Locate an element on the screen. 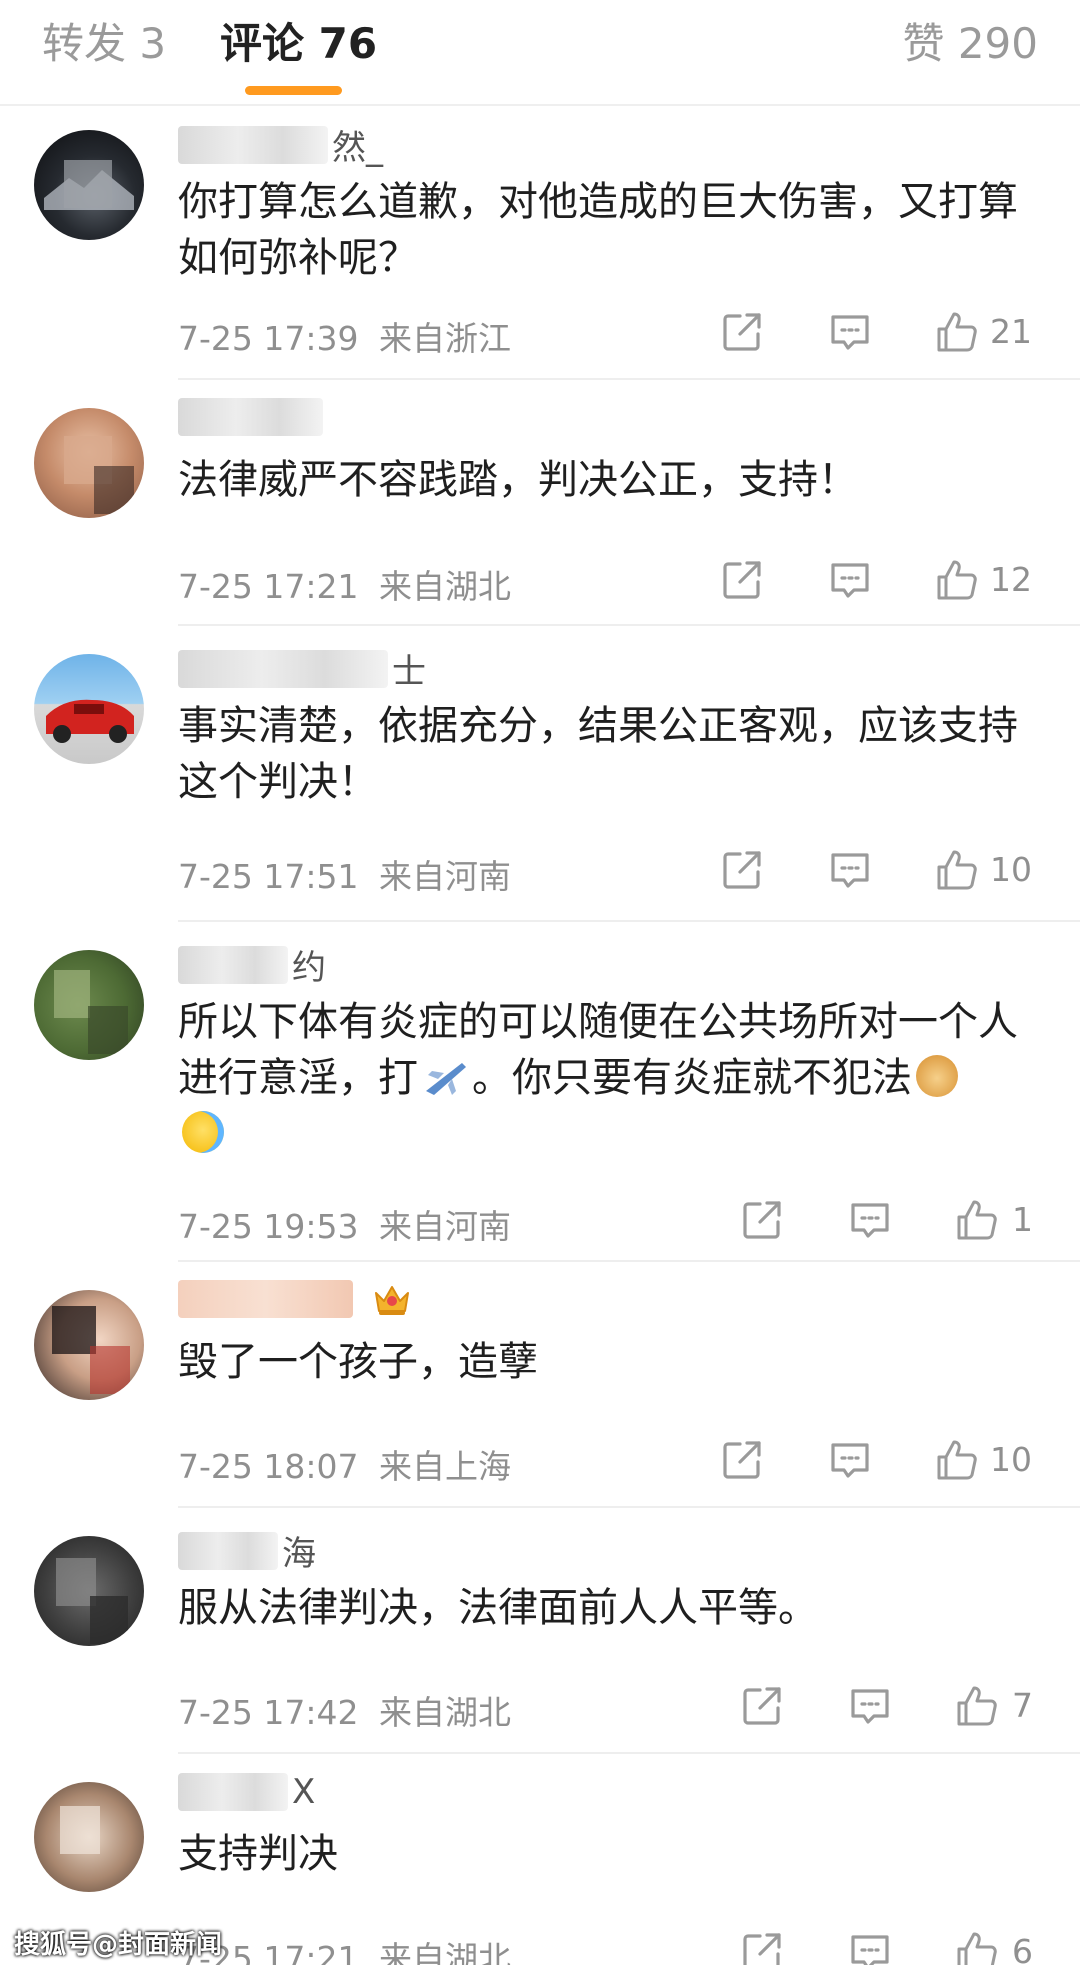 The width and height of the screenshot is (1080, 1965). comment-meta: 7-25 17:39 来自浙江 is located at coordinates (344, 336).